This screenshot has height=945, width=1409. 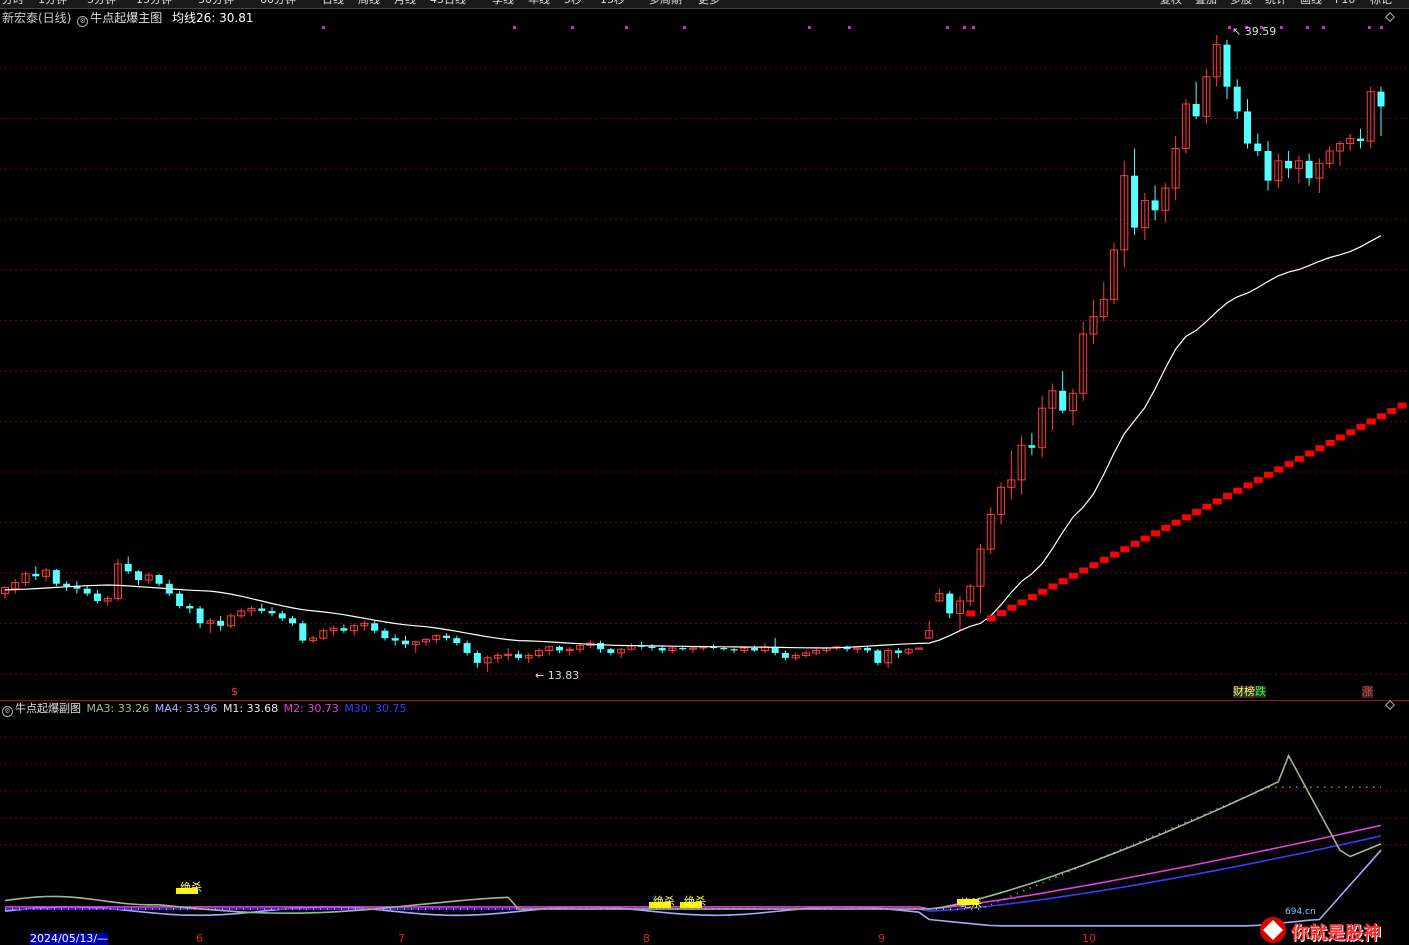 I want to click on month-tick: 6, so click(x=199, y=938).